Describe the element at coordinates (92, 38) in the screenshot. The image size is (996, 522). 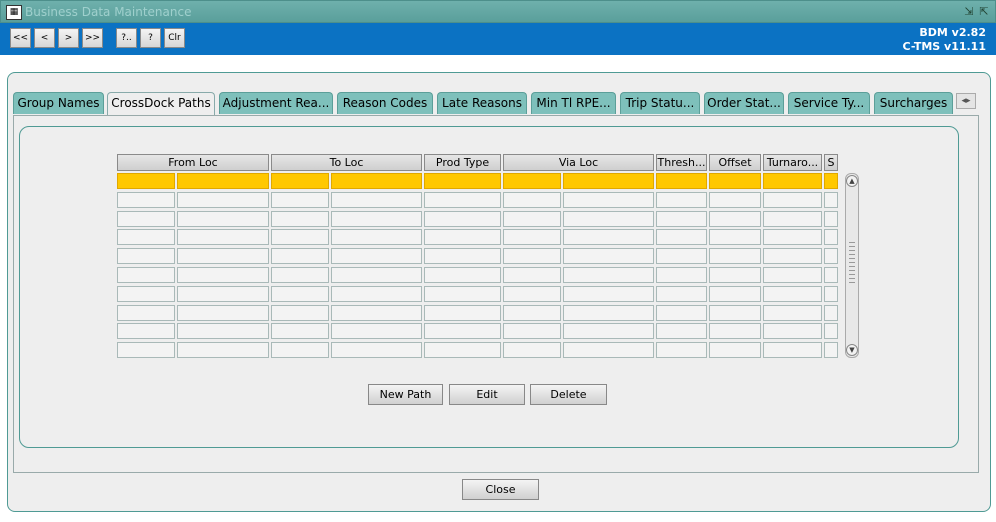
I see `last-record-button: >>` at that location.